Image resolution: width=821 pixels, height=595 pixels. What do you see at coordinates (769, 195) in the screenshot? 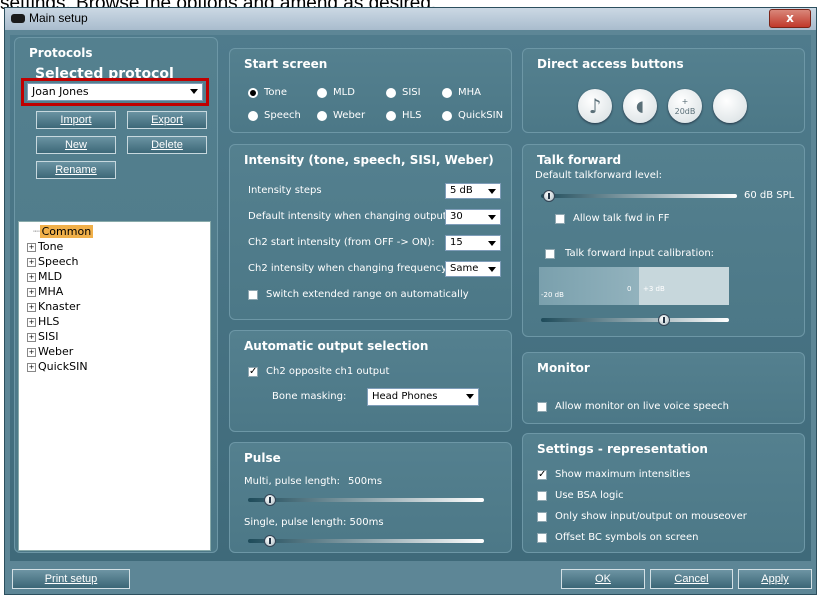
I see `talkforward-level-value: 60 dB SPL` at bounding box center [769, 195].